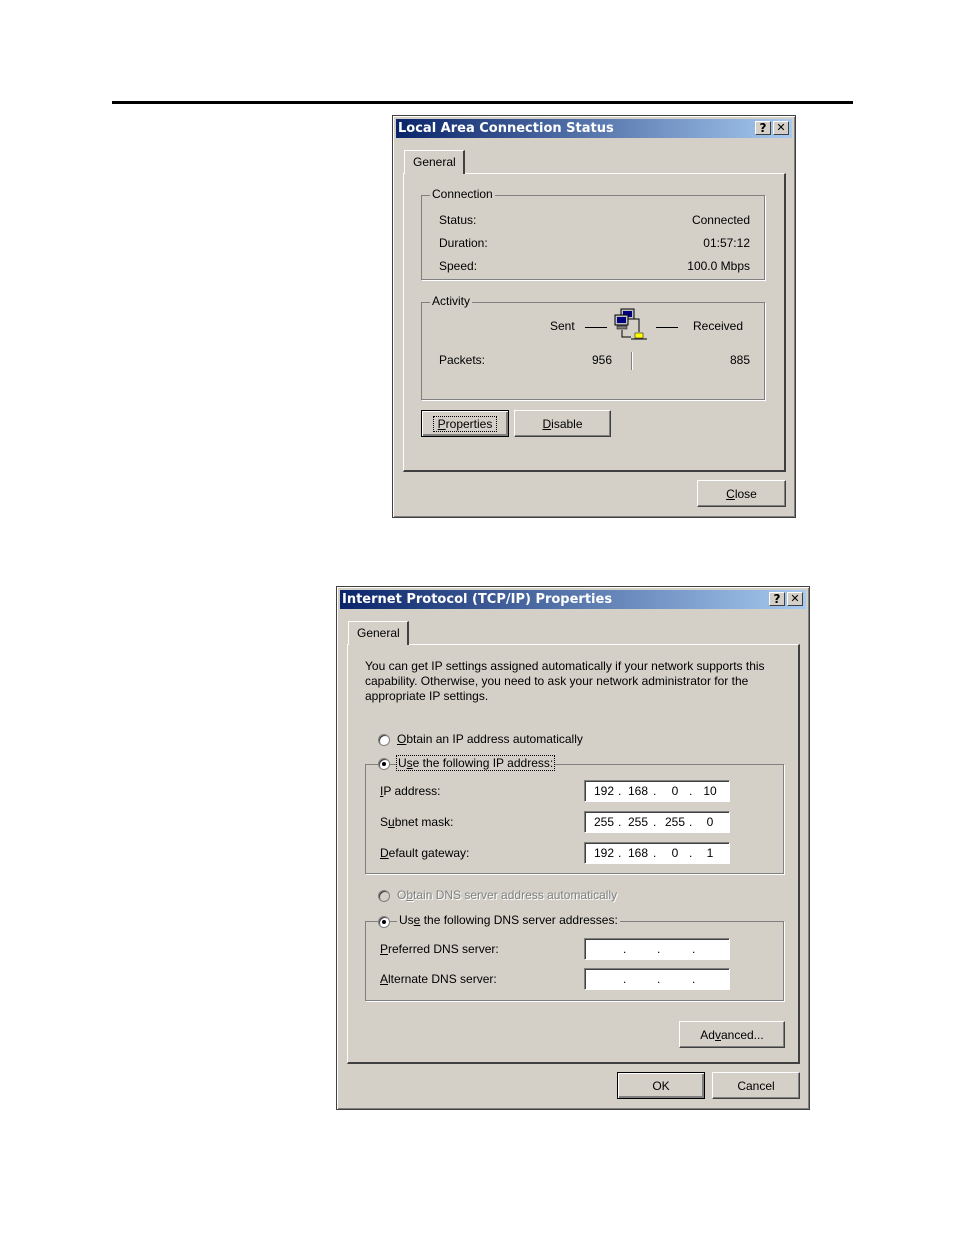 This screenshot has width=954, height=1235. I want to click on ip-octet-3: 0, so click(675, 791).